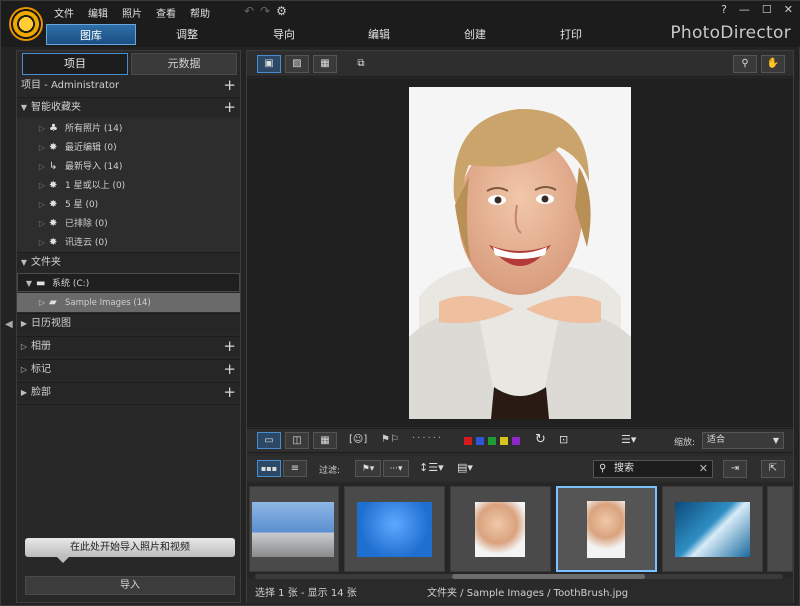 The height and width of the screenshot is (606, 800). I want to click on filmstrip-scrollbar, so click(519, 576).